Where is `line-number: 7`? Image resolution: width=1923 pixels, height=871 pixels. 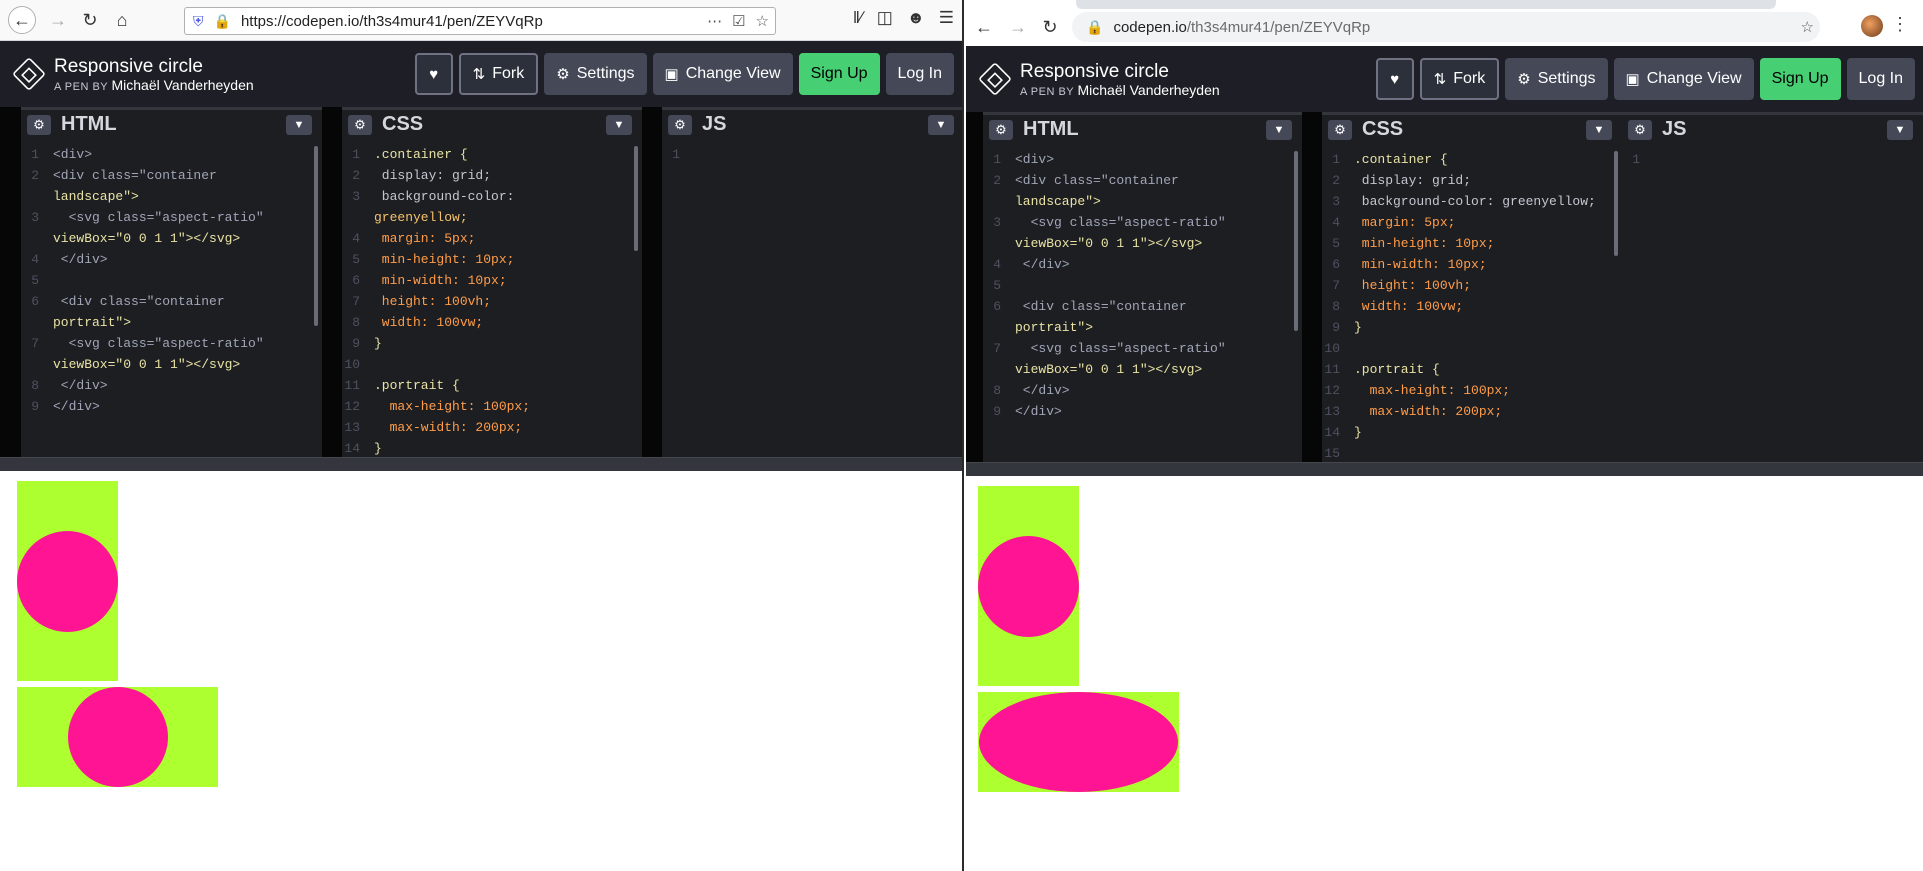
line-number: 7 is located at coordinates (1336, 285).